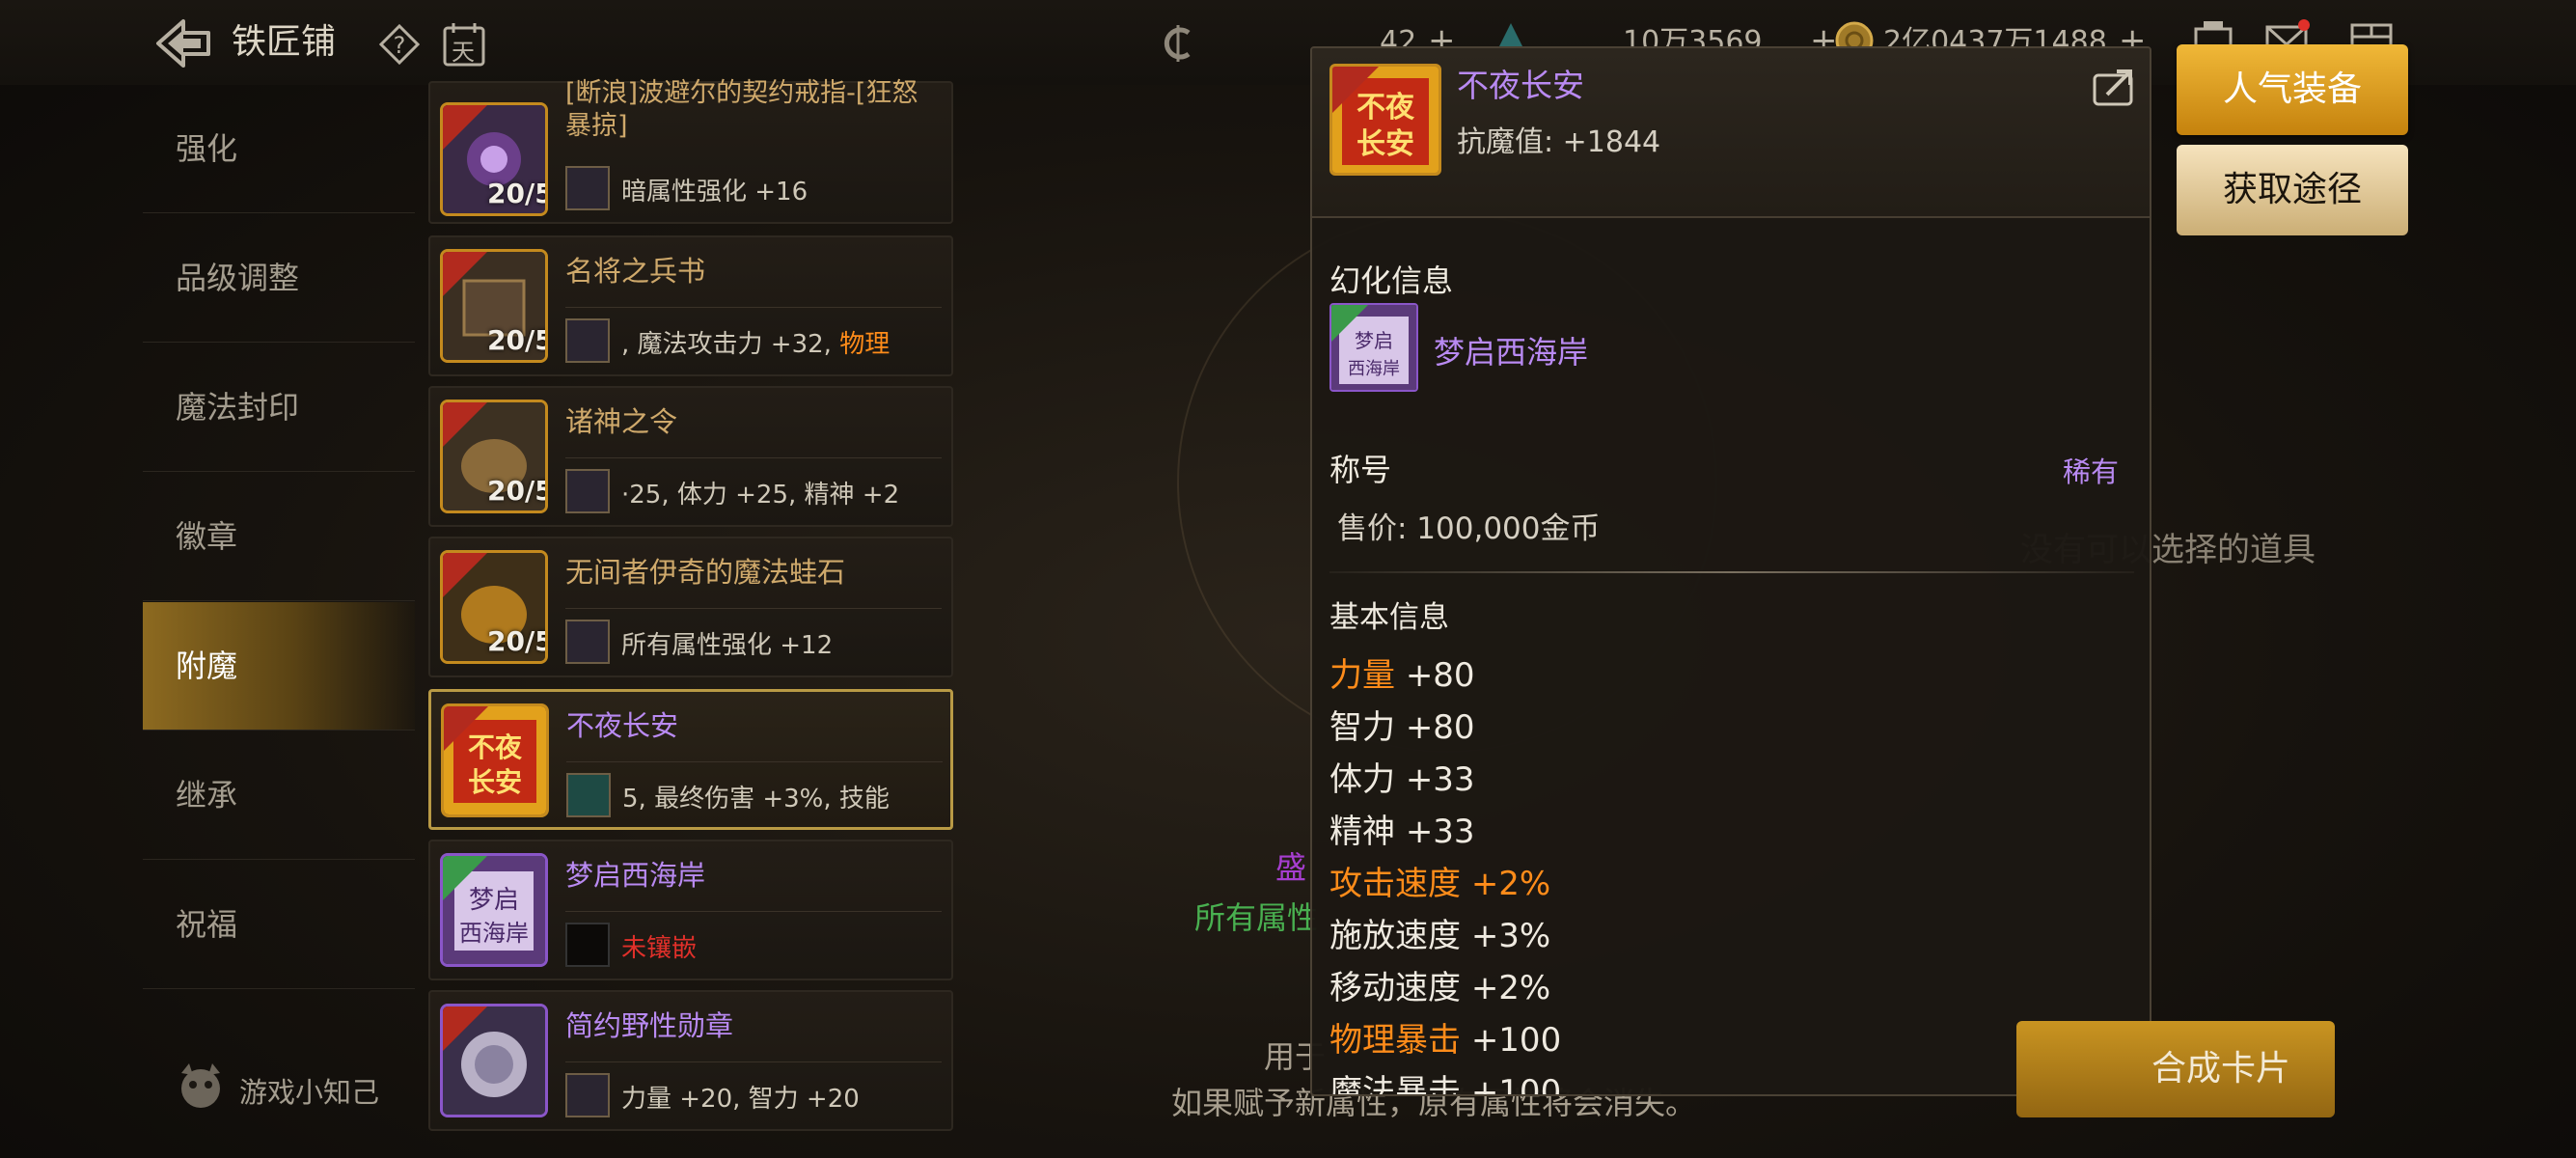 Image resolution: width=2576 pixels, height=1158 pixels. What do you see at coordinates (756, 799) in the screenshot?
I see `item-desc: 5, 最终伤害 +3%, 技能` at bounding box center [756, 799].